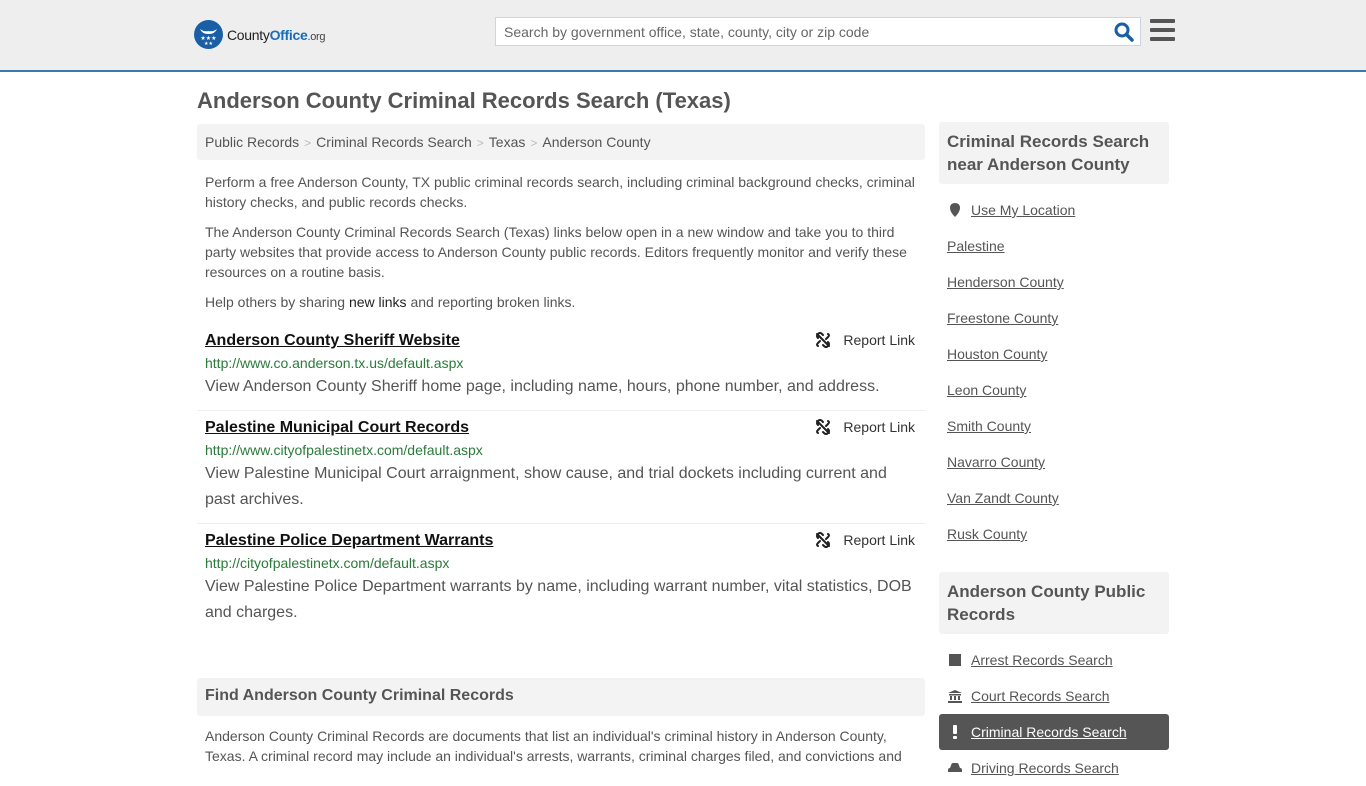 The width and height of the screenshot is (1366, 786). Describe the element at coordinates (561, 697) in the screenshot. I see `find-records-heading: Find Anderson County Criminal Records` at that location.